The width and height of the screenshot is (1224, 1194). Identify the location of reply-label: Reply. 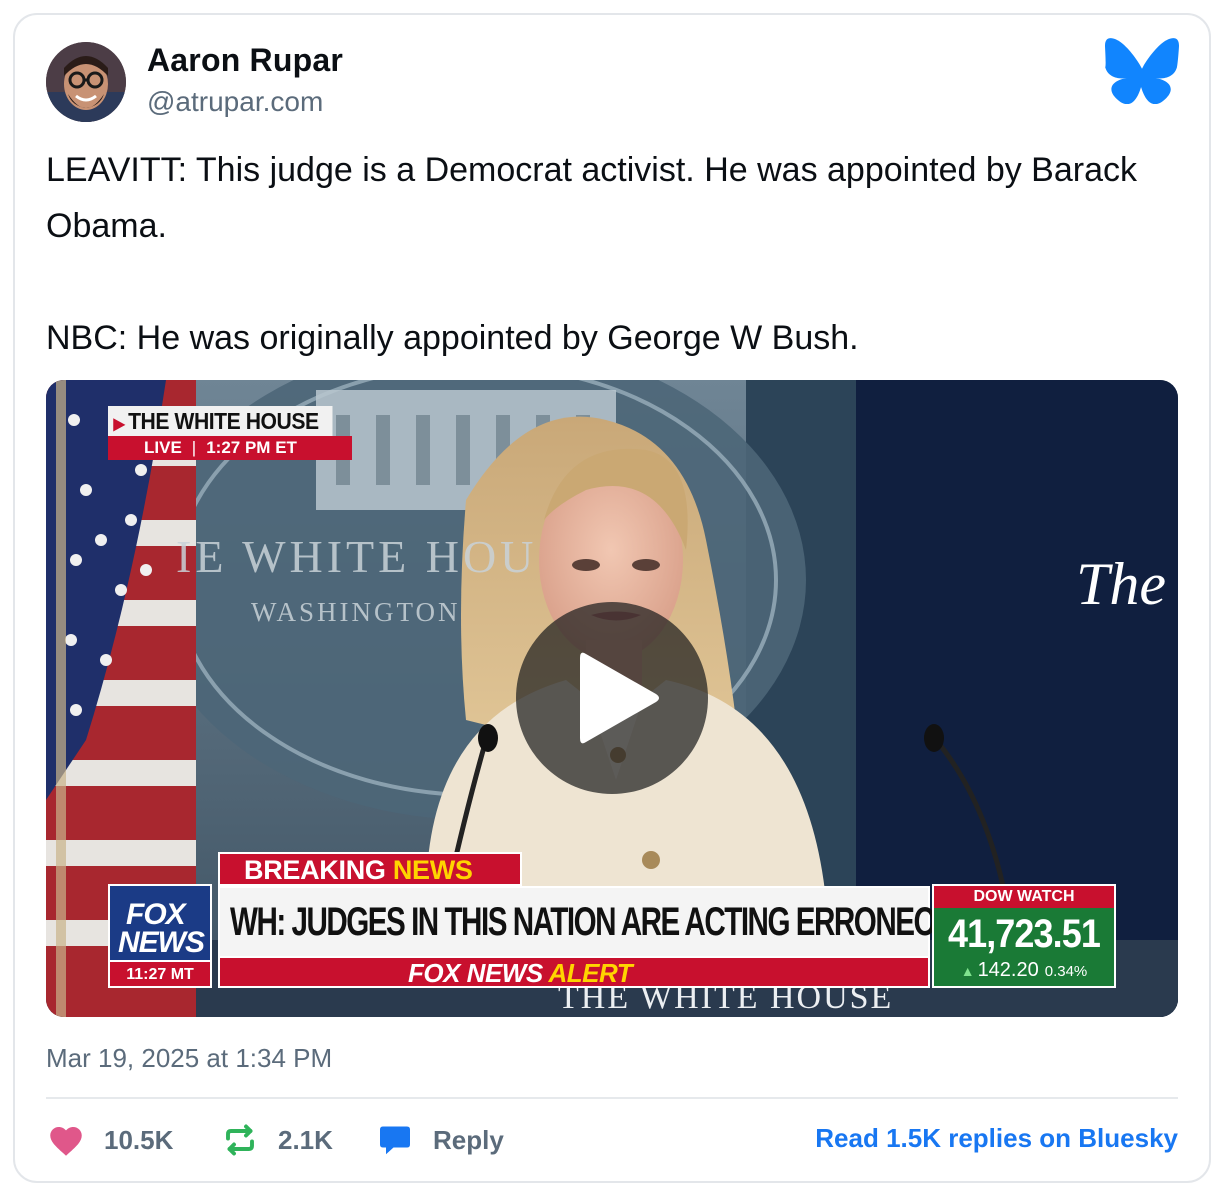
(468, 1139).